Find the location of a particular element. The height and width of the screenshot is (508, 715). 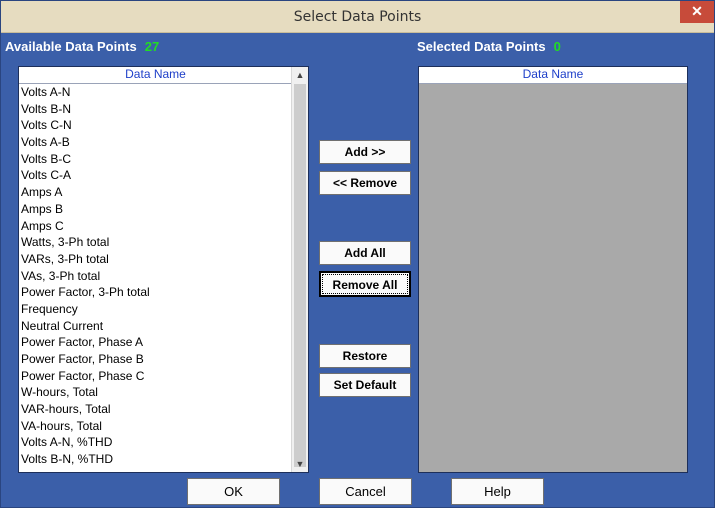

scroll-thumb is located at coordinates (300, 275).